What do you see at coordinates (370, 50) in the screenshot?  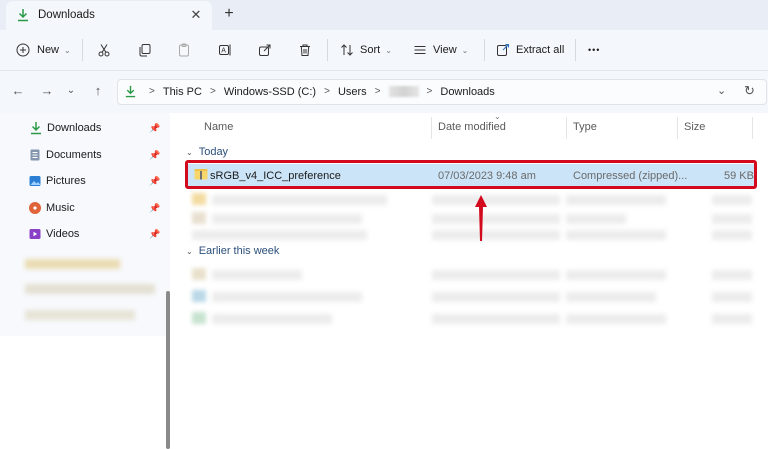 I see `sort-button-label: Sort` at bounding box center [370, 50].